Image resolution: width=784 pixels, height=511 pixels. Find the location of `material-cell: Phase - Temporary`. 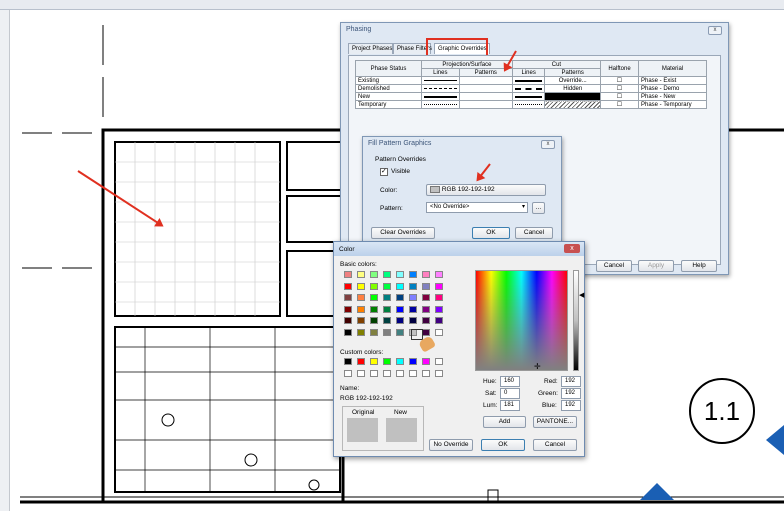

material-cell: Phase - Temporary is located at coordinates (672, 104).